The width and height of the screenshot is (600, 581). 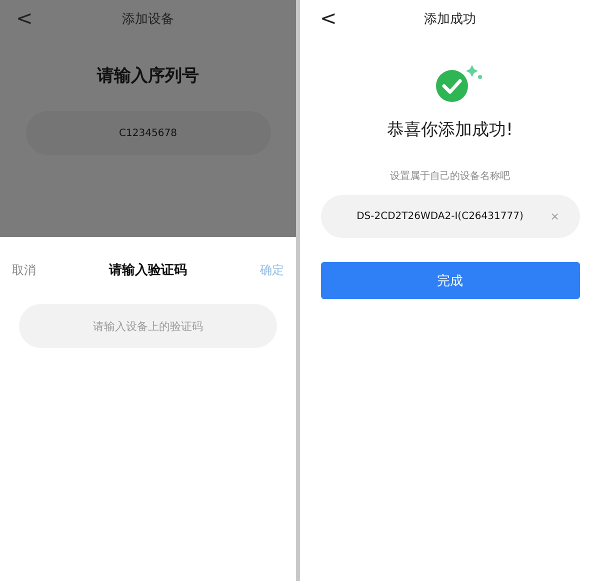 I want to click on heading: 请输入序列号, so click(x=148, y=76).